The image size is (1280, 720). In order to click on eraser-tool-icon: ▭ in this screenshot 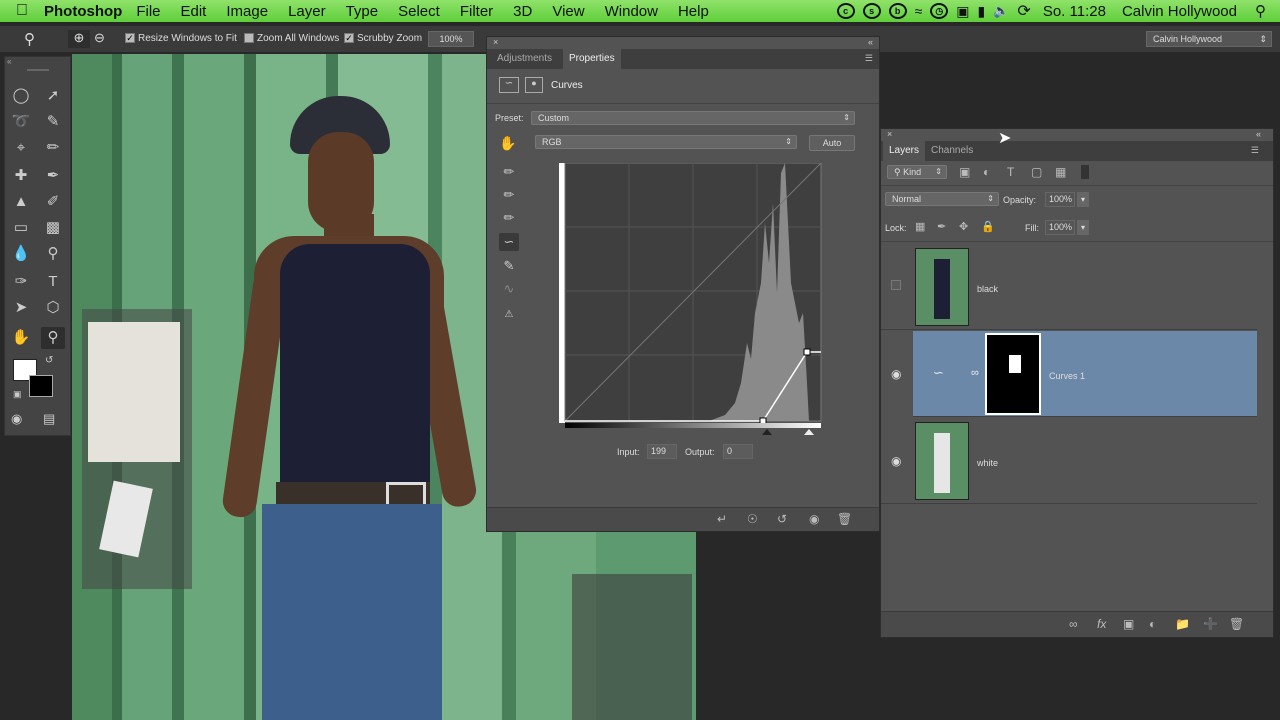, I will do `click(21, 228)`.